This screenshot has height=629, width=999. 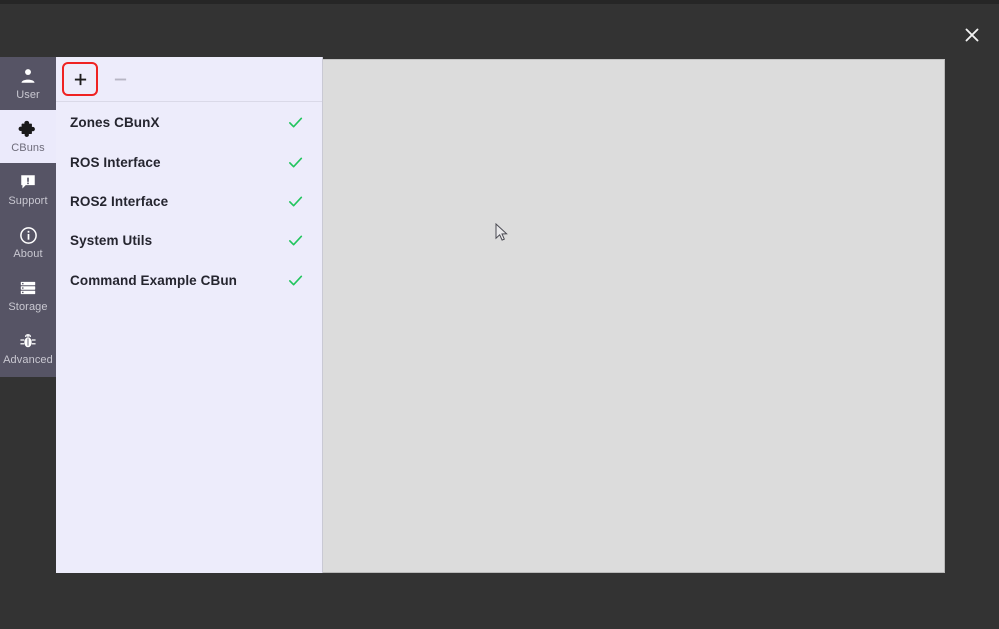 I want to click on add-cbun-button, so click(x=80, y=79).